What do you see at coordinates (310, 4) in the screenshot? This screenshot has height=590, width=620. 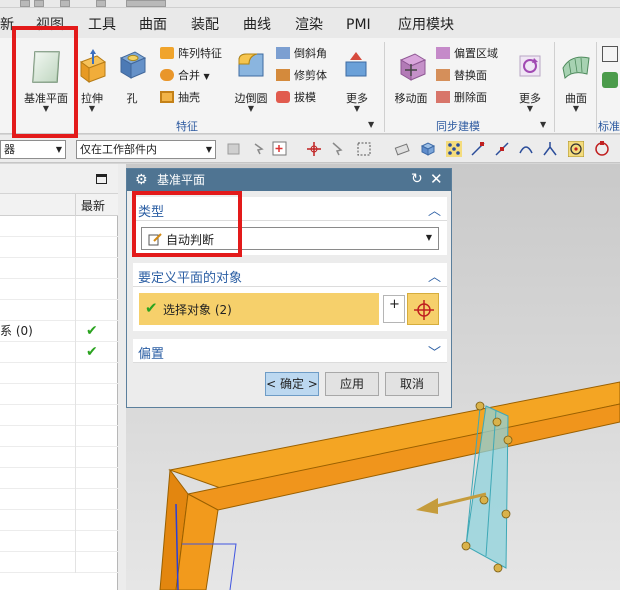 I see `quick-access-strip` at bounding box center [310, 4].